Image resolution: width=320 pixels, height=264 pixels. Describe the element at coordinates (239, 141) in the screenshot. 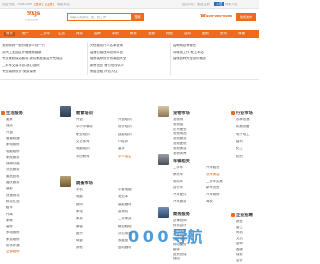

I see `list-item: 建材` at that location.